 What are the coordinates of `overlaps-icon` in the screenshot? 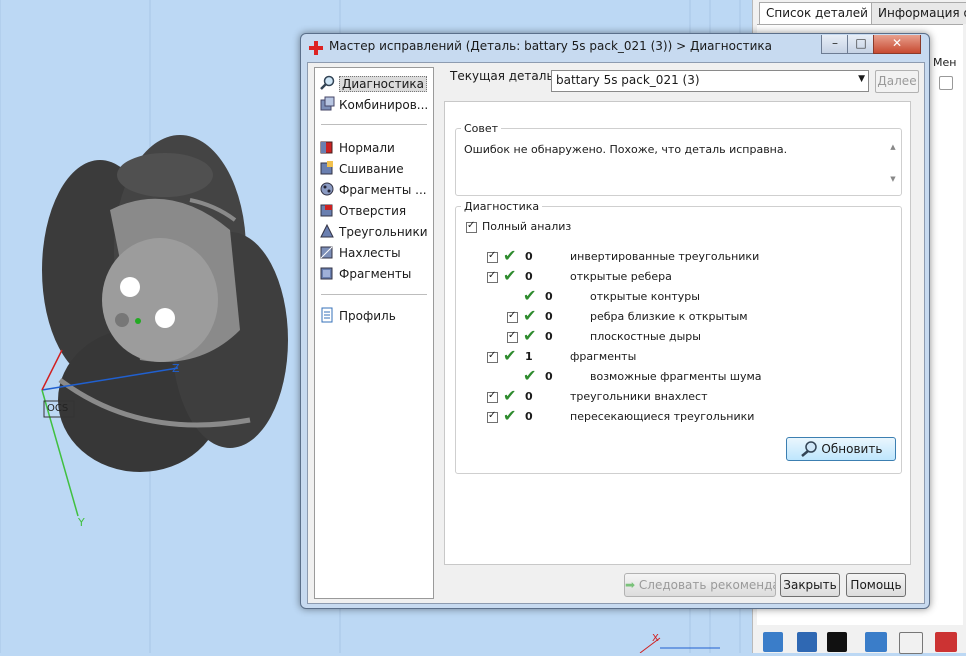 It's located at (327, 252).